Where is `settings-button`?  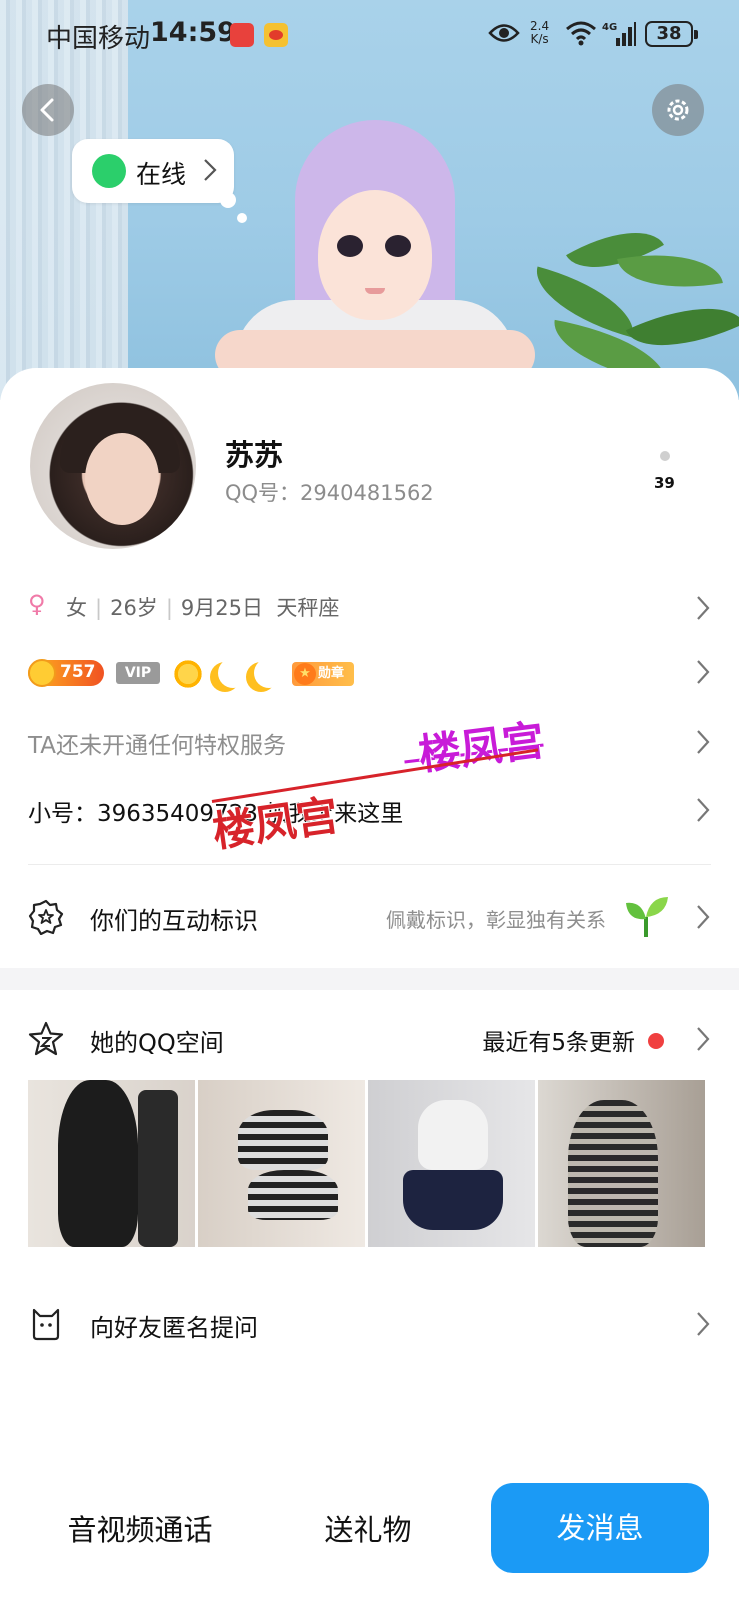
settings-button is located at coordinates (678, 110).